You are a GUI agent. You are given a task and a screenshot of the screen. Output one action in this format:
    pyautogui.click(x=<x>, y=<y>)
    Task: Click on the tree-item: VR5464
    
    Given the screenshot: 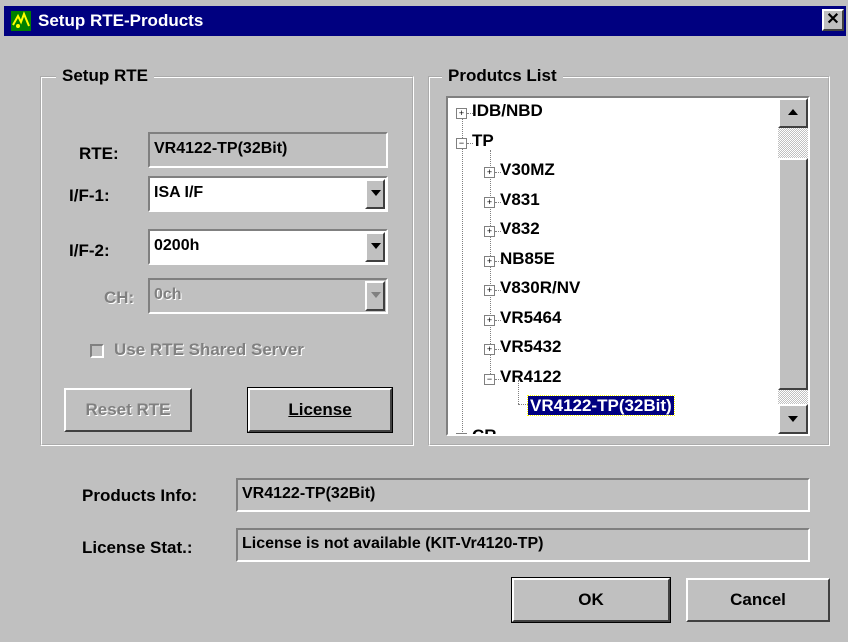 What is the action you would take?
    pyautogui.click(x=530, y=318)
    